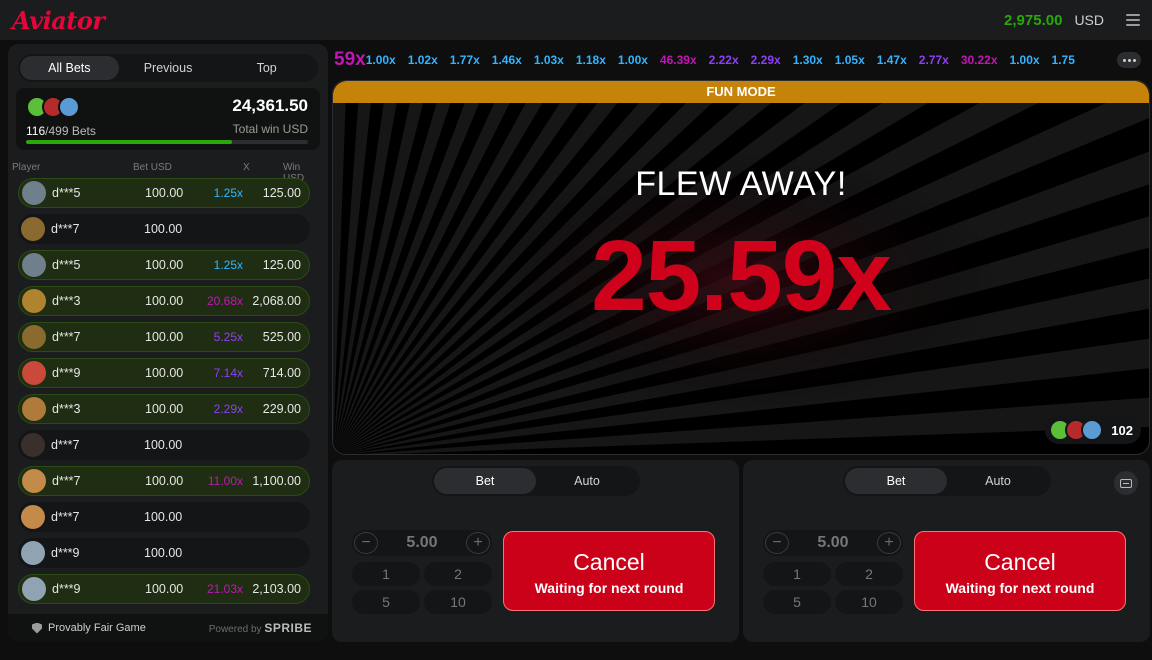  Describe the element at coordinates (423, 60) in the screenshot. I see `history-multiplier: 1.02x` at that location.